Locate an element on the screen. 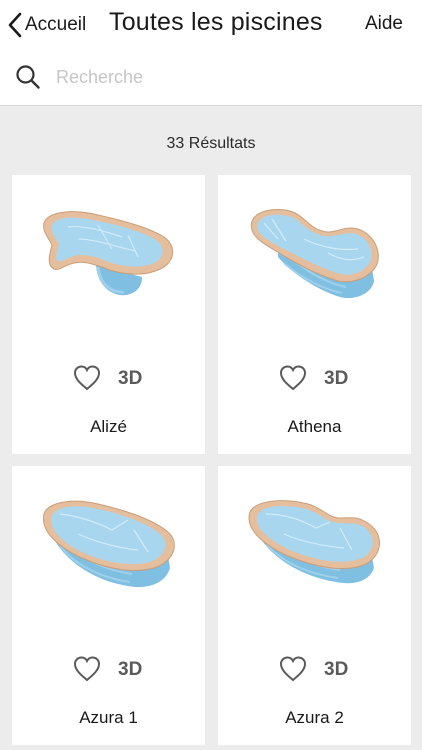 The height and width of the screenshot is (750, 422). results-count: 33 Résultats is located at coordinates (211, 143).